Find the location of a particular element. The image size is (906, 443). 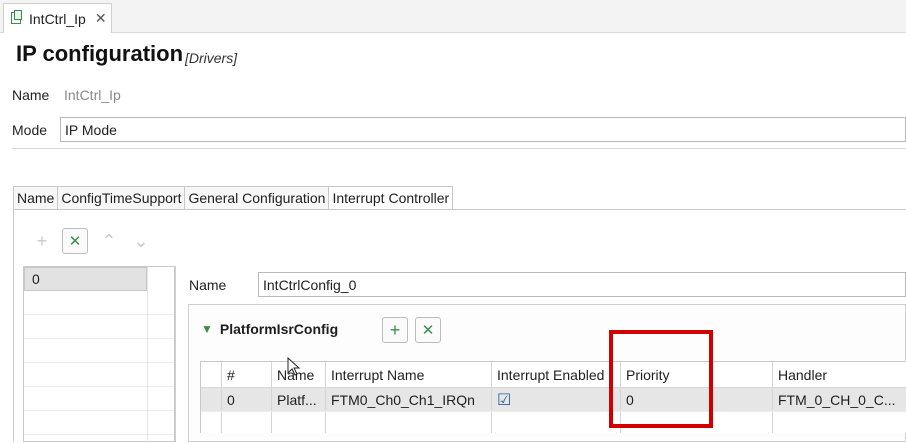

row-interrupt-enabled: ☑ is located at coordinates (556, 399).